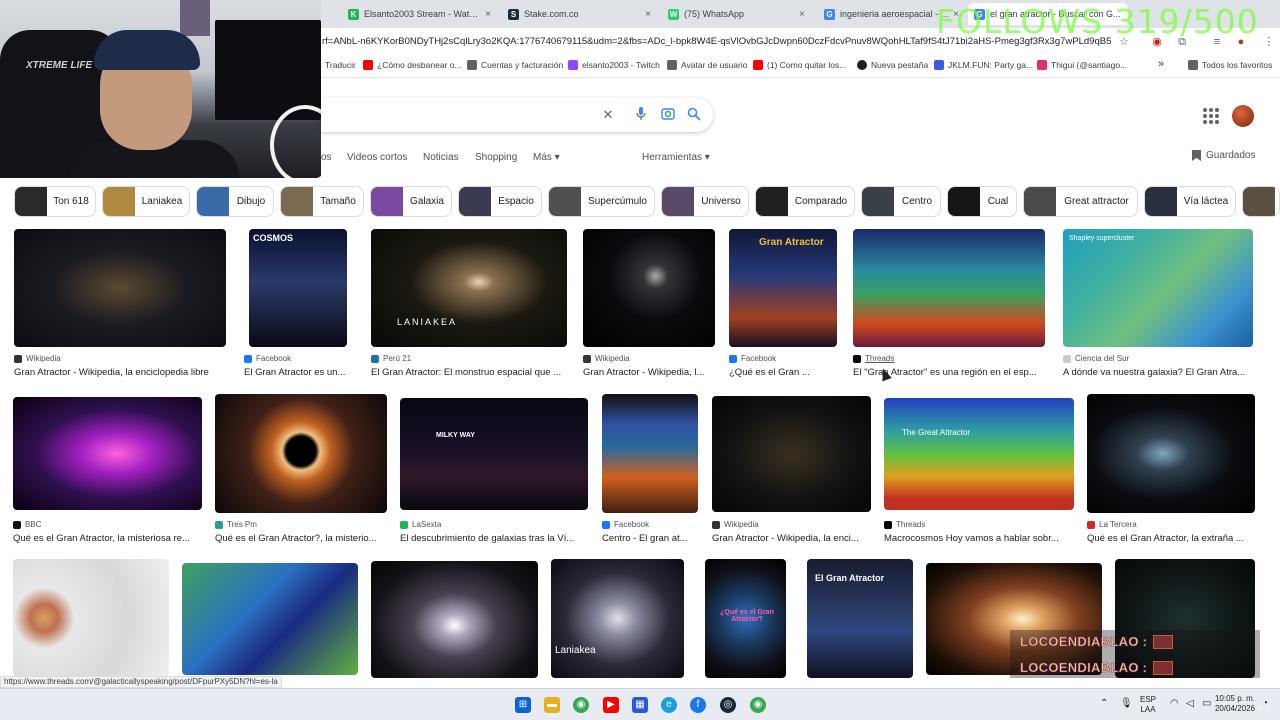 Image resolution: width=1280 pixels, height=720 pixels. Describe the element at coordinates (1112, 524) in the screenshot. I see `result-source: La Tercera` at that location.